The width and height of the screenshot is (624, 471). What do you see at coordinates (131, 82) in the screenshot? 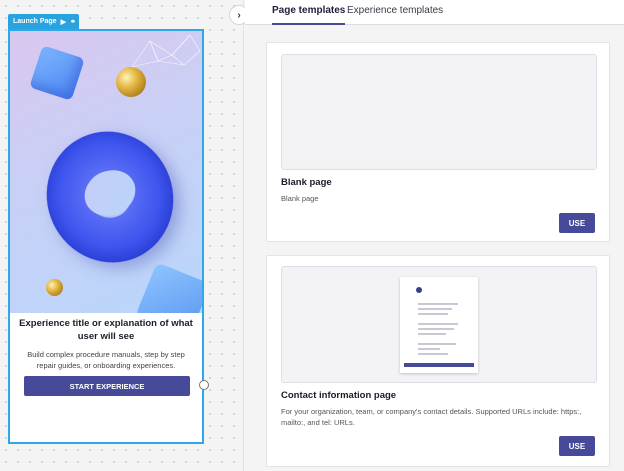
I see `gold-sphere-shape` at bounding box center [131, 82].